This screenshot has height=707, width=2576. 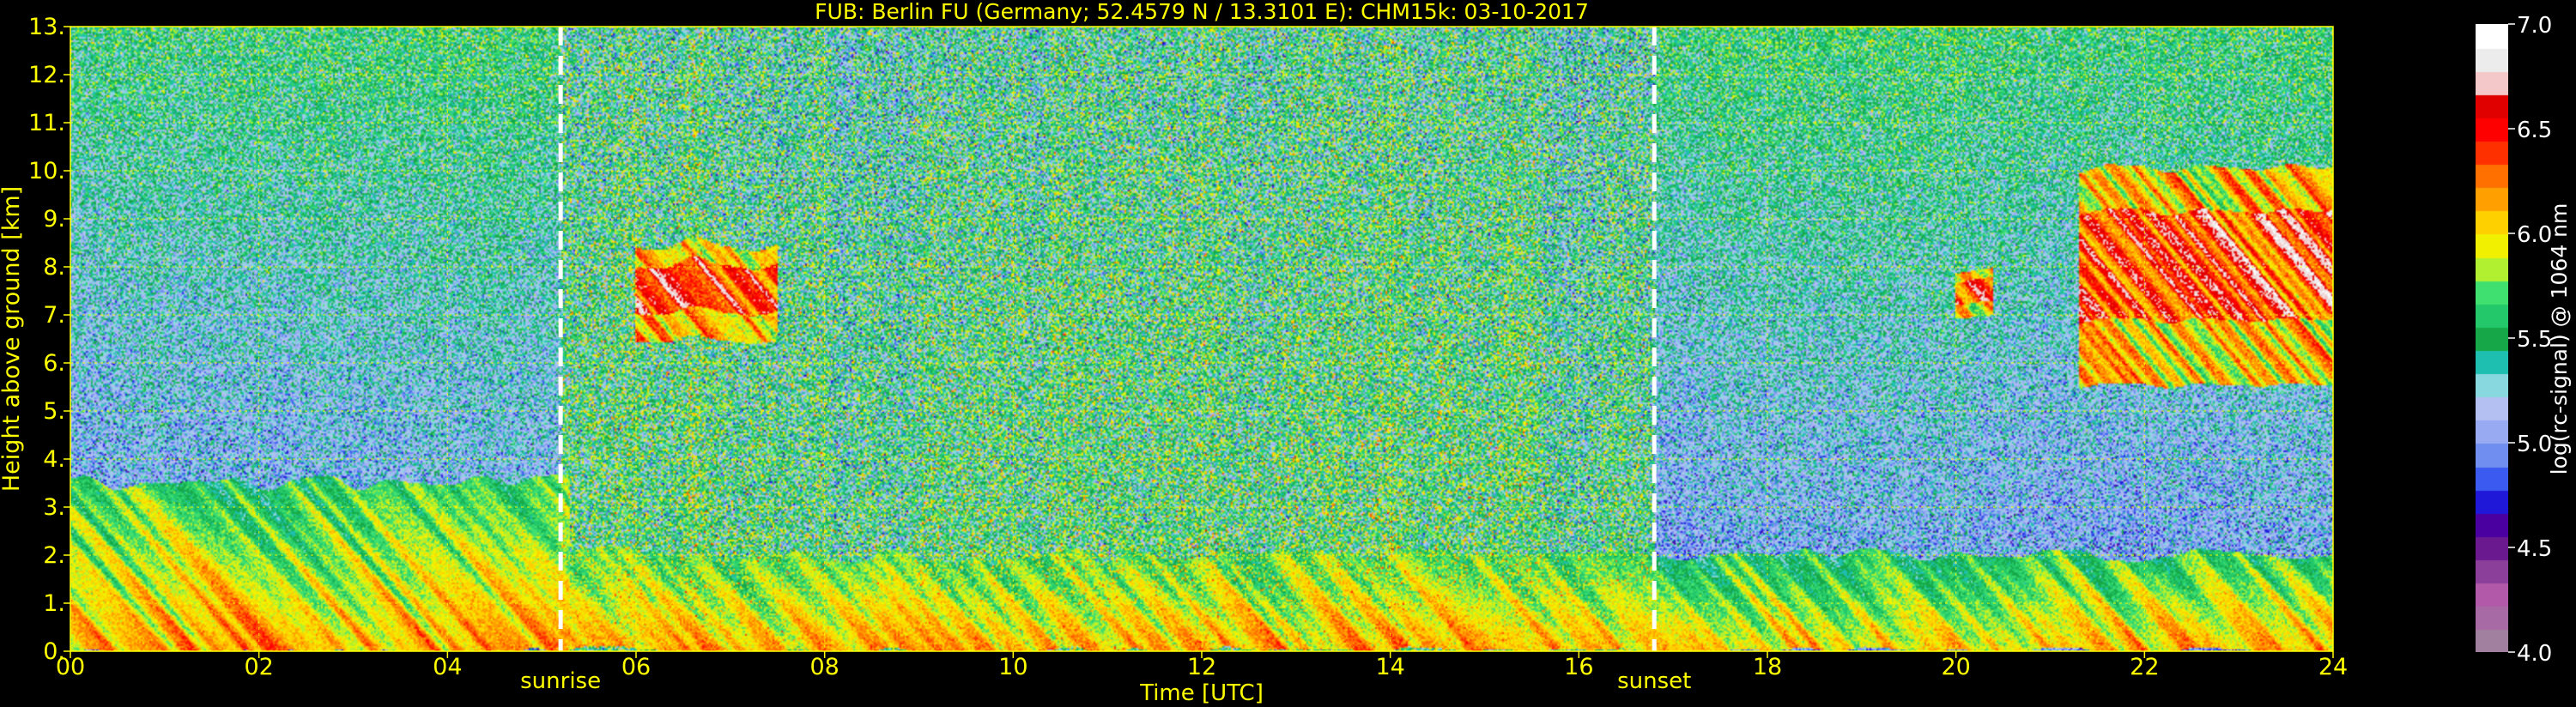 I want to click on y-tick-label: 7., so click(x=54, y=316).